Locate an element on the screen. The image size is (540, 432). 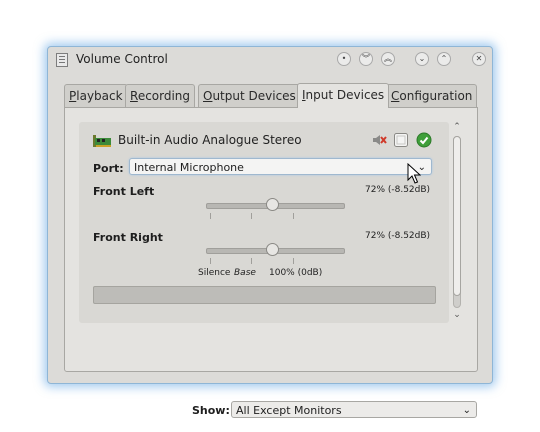
tab-recording: Recording is located at coordinates (160, 95).